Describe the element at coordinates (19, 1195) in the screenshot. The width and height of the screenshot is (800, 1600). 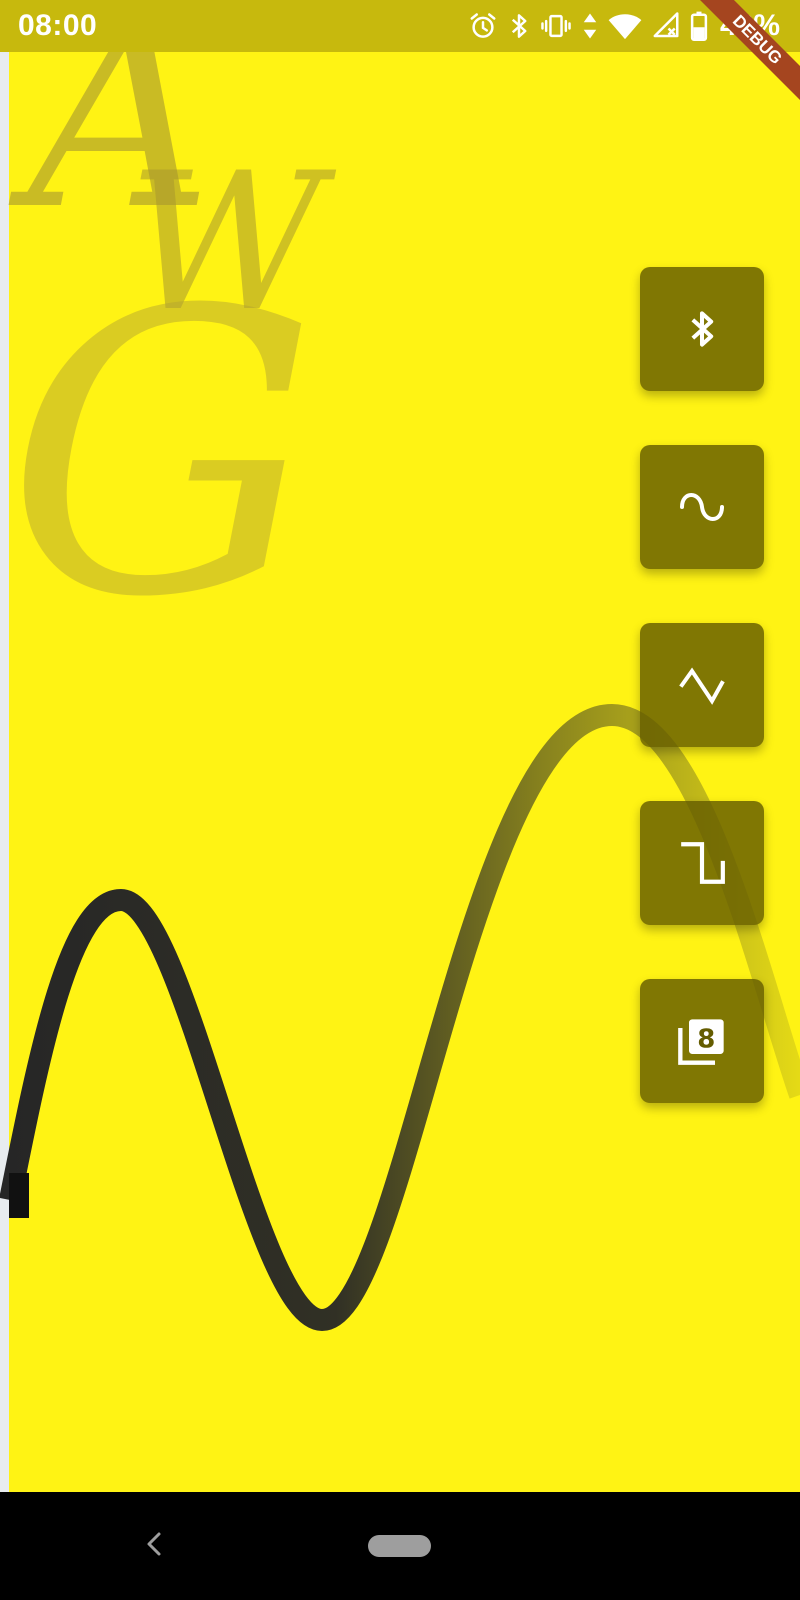
I see `wave-start-marker` at that location.